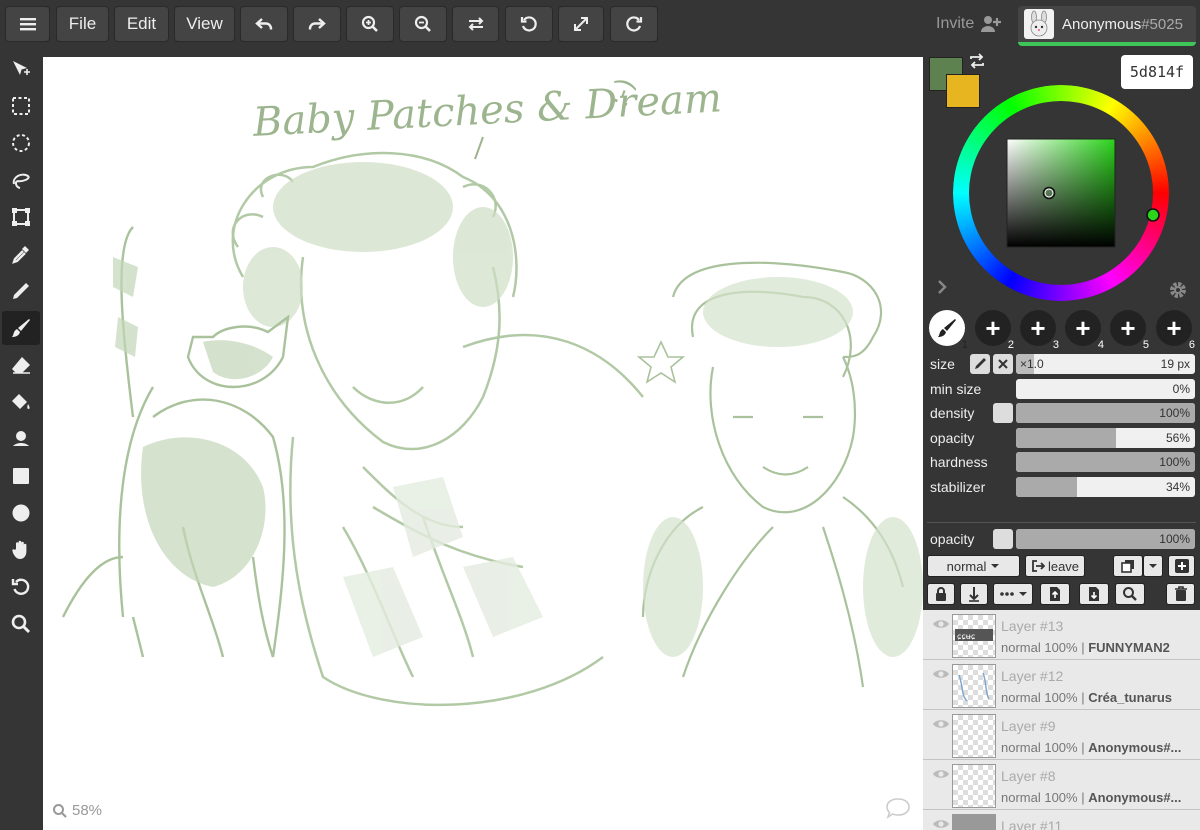  What do you see at coordinates (21, 624) in the screenshot?
I see `zoom-tool` at bounding box center [21, 624].